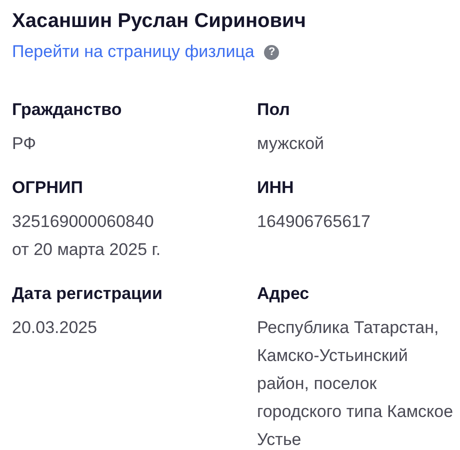 This screenshot has width=460, height=450. I want to click on field-value: 164906765617, so click(313, 222).